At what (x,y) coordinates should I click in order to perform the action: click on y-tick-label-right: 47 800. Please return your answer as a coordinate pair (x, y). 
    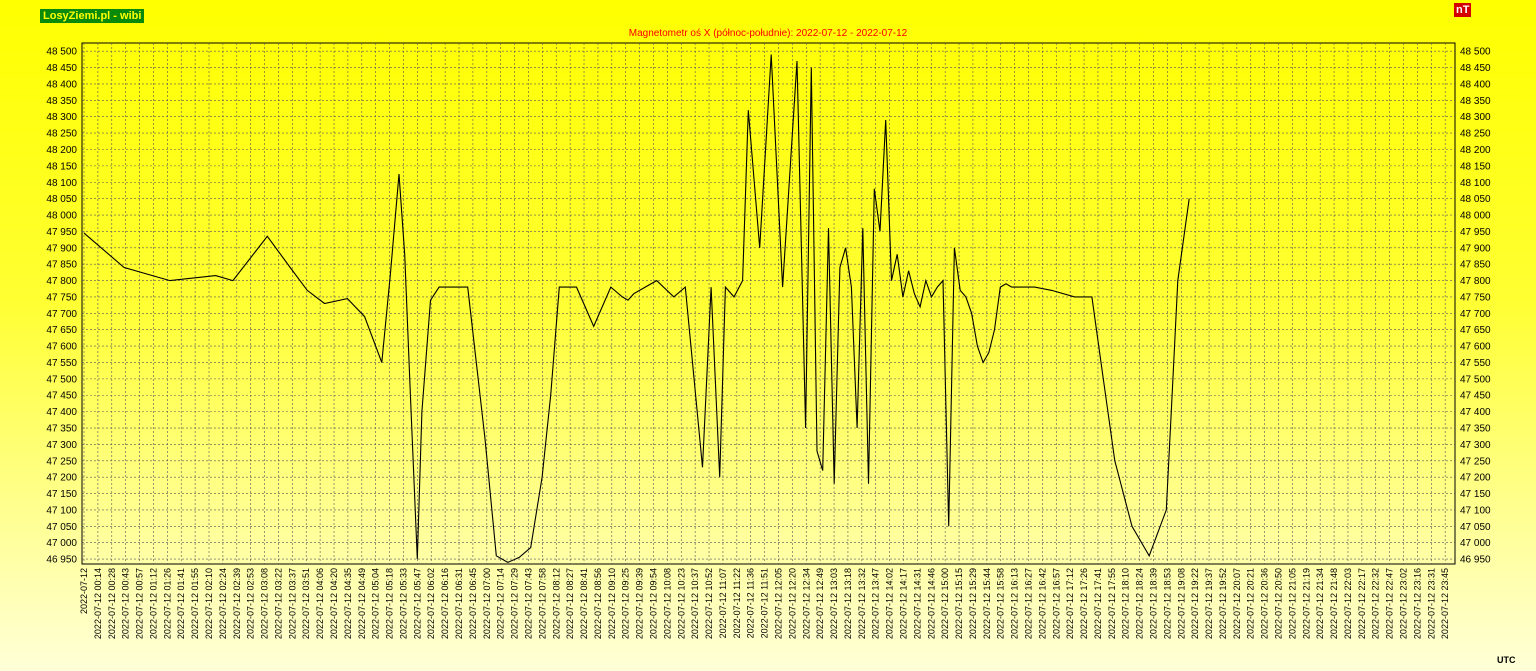
    Looking at the image, I should click on (1475, 281).